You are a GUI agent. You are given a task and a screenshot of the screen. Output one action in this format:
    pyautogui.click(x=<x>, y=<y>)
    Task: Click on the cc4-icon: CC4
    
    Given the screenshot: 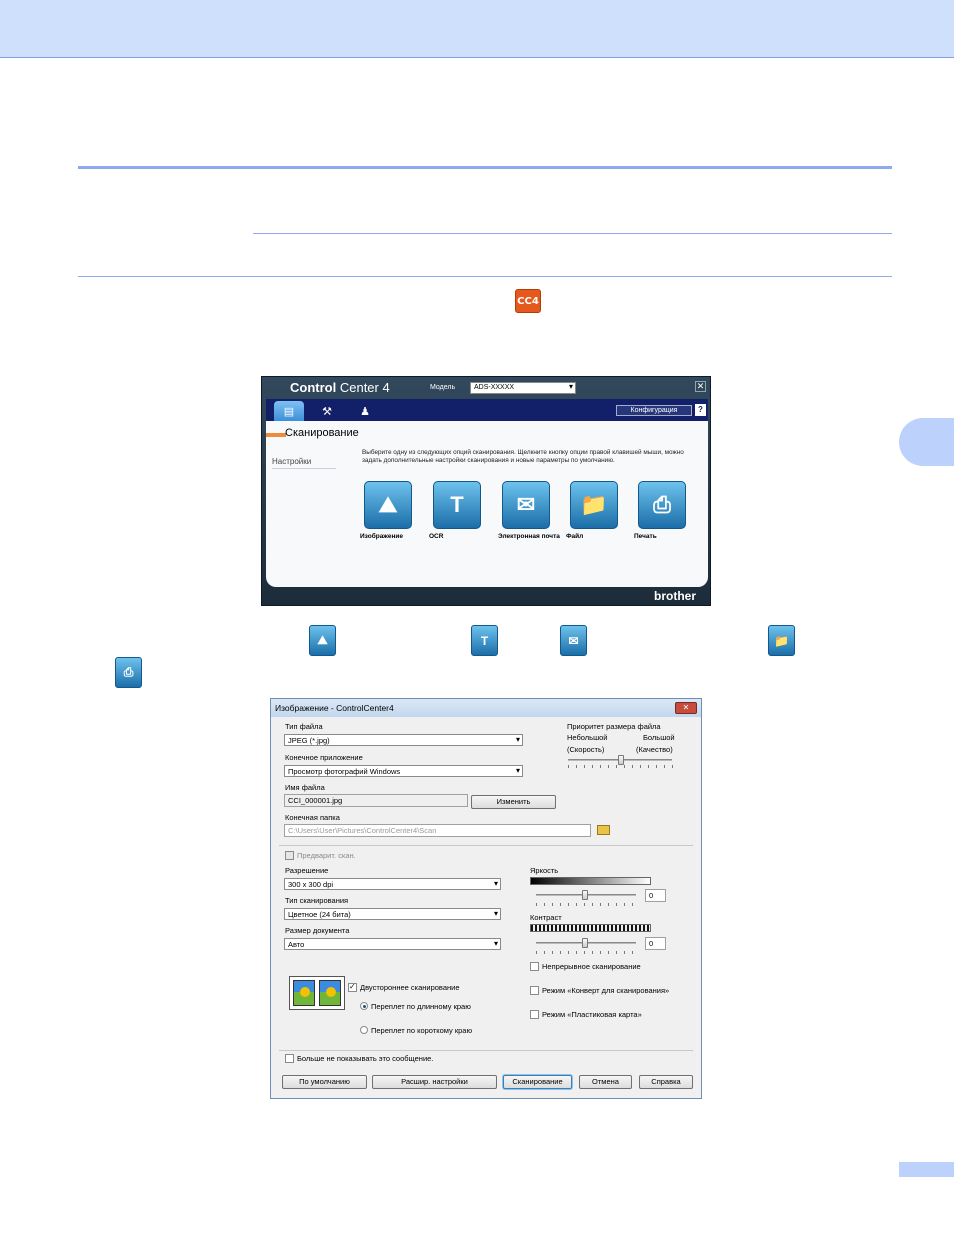 What is the action you would take?
    pyautogui.click(x=528, y=301)
    